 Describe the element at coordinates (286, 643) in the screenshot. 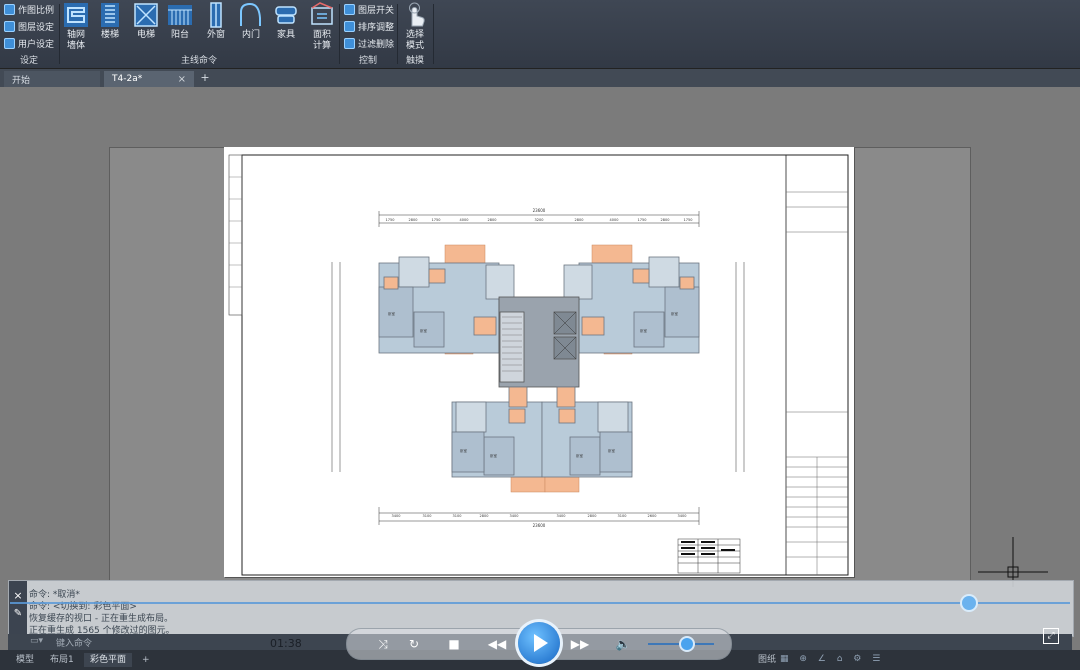

I see `playback-time: 01:38` at that location.